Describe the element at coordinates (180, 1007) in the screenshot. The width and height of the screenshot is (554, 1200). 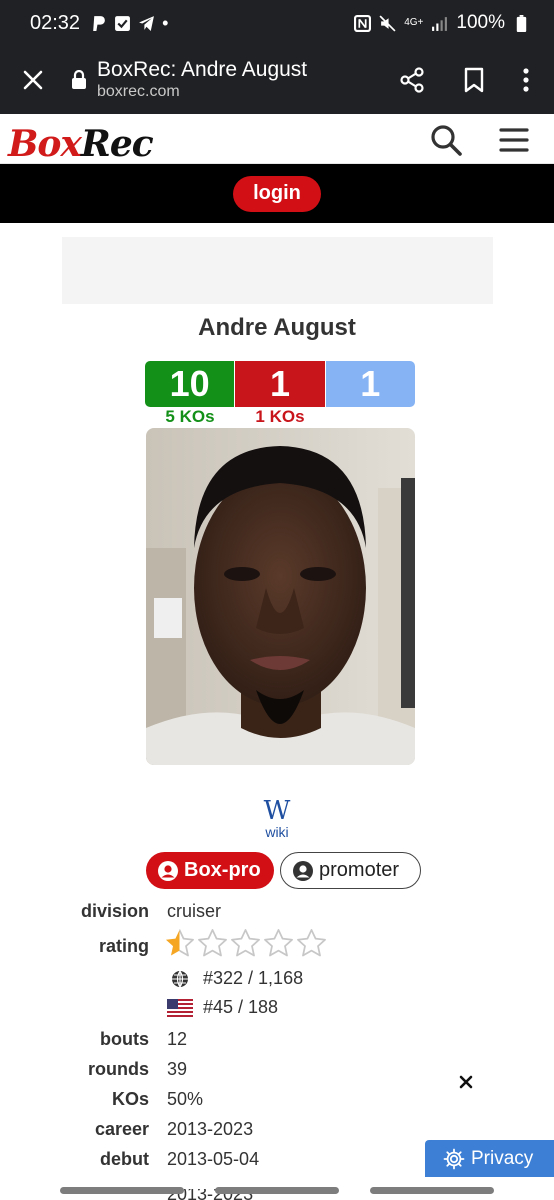
I see `us-flag-icon` at that location.